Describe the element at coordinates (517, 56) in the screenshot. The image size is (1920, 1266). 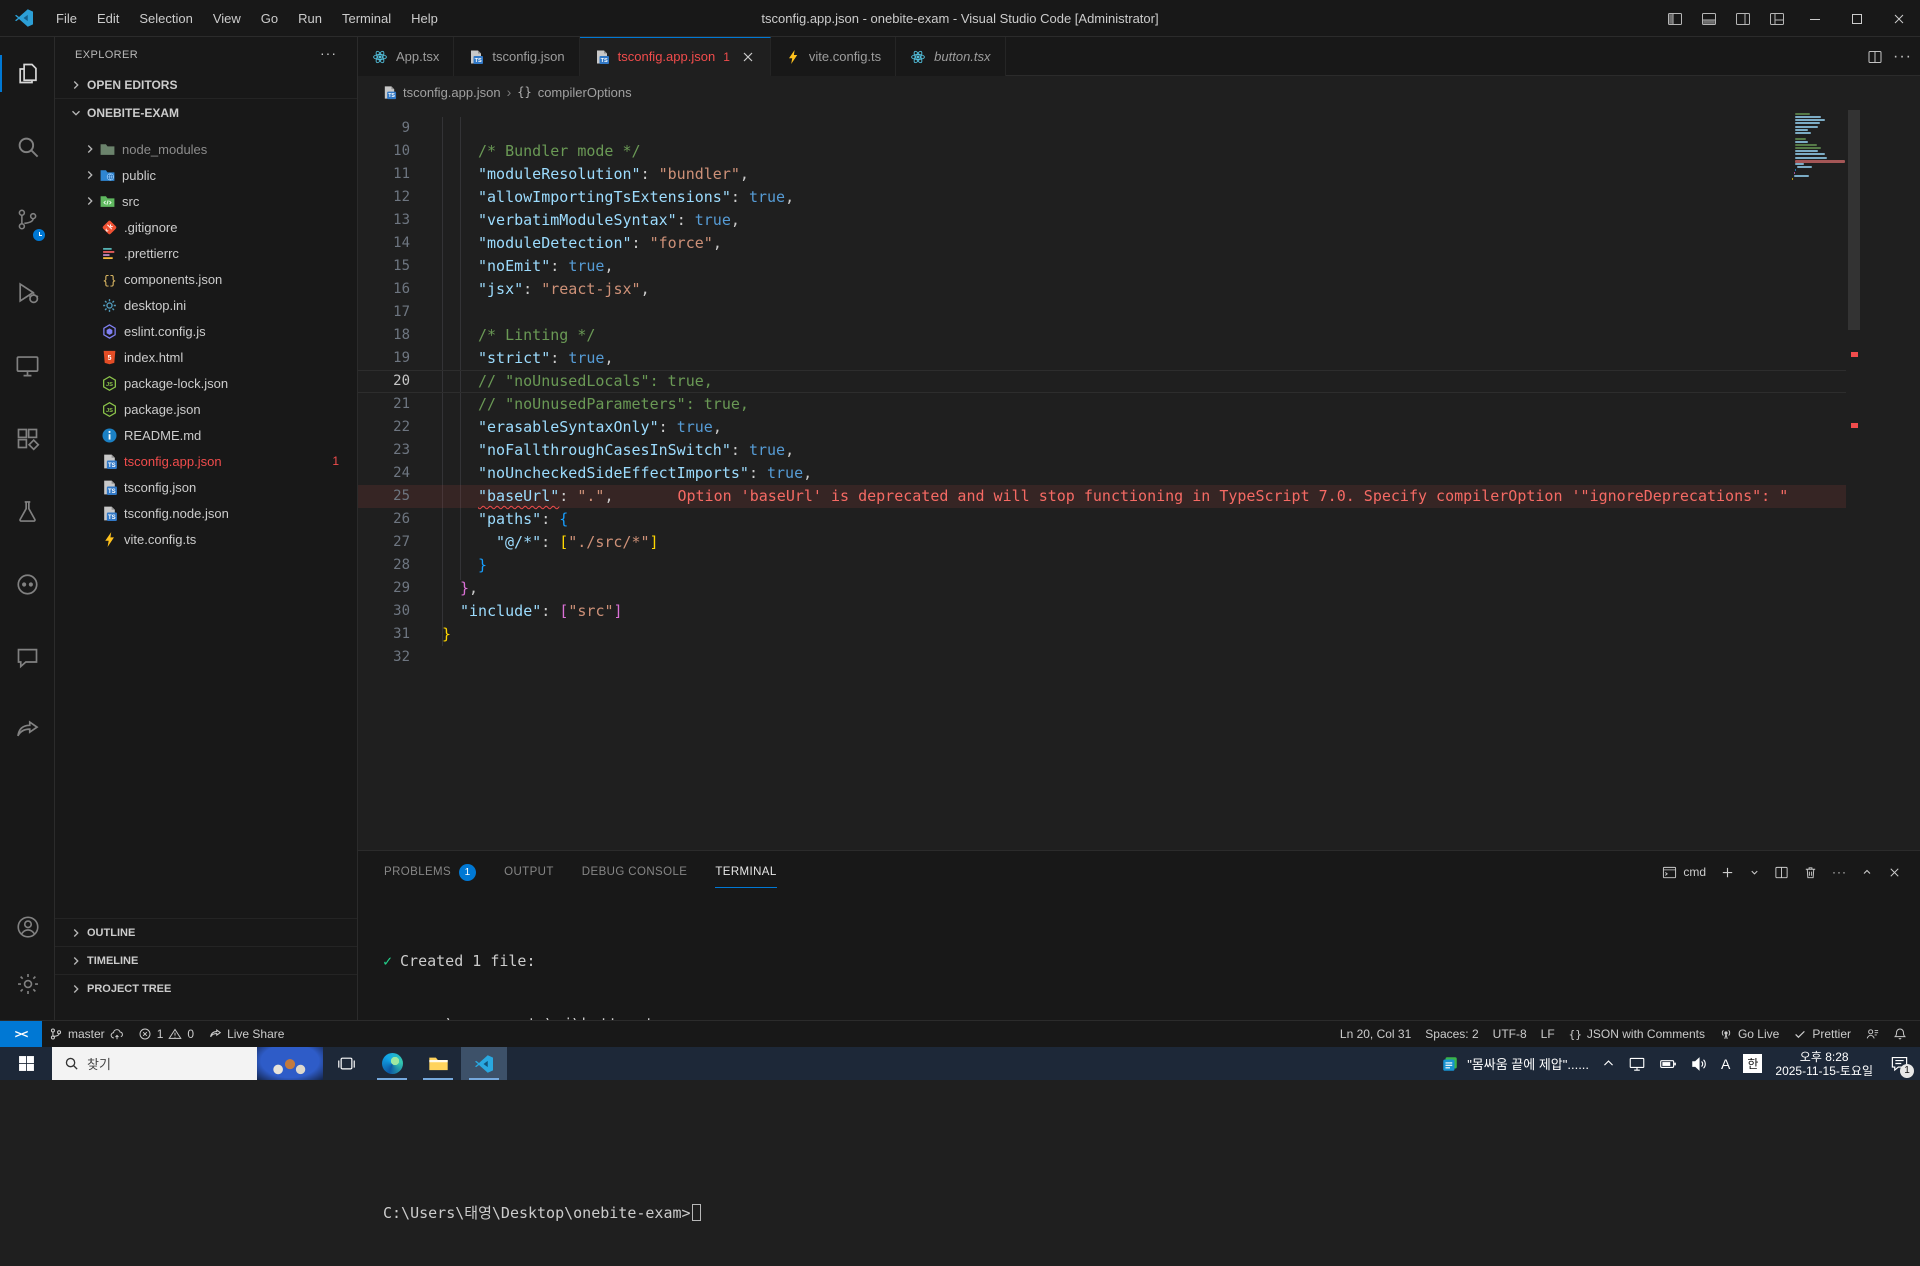
I see `tab-tsconfig.json: TS tsconfig.json` at that location.